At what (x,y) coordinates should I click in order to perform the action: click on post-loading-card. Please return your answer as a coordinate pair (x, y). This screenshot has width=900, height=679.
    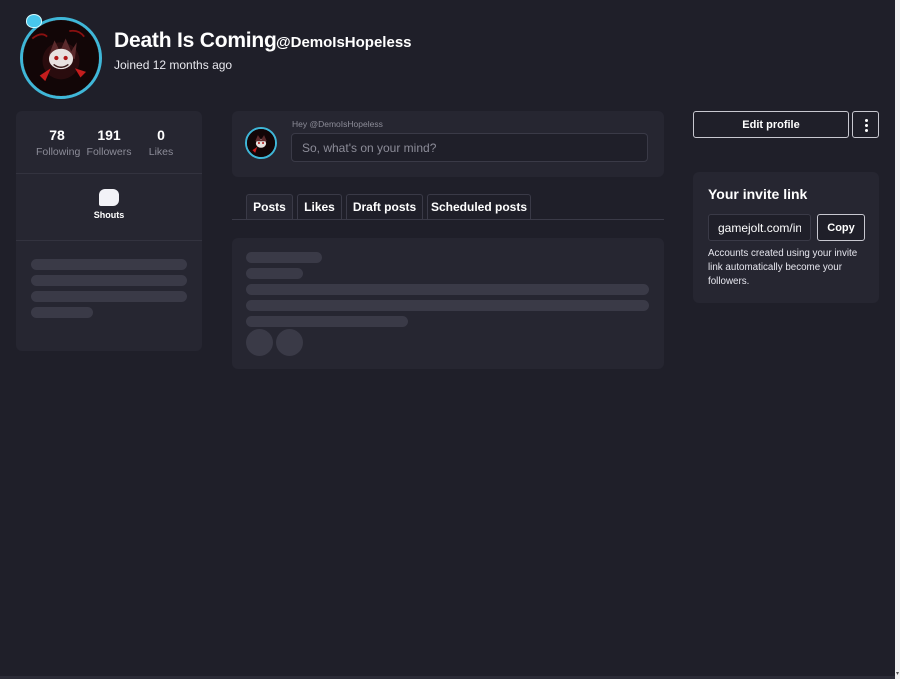
    Looking at the image, I should click on (448, 303).